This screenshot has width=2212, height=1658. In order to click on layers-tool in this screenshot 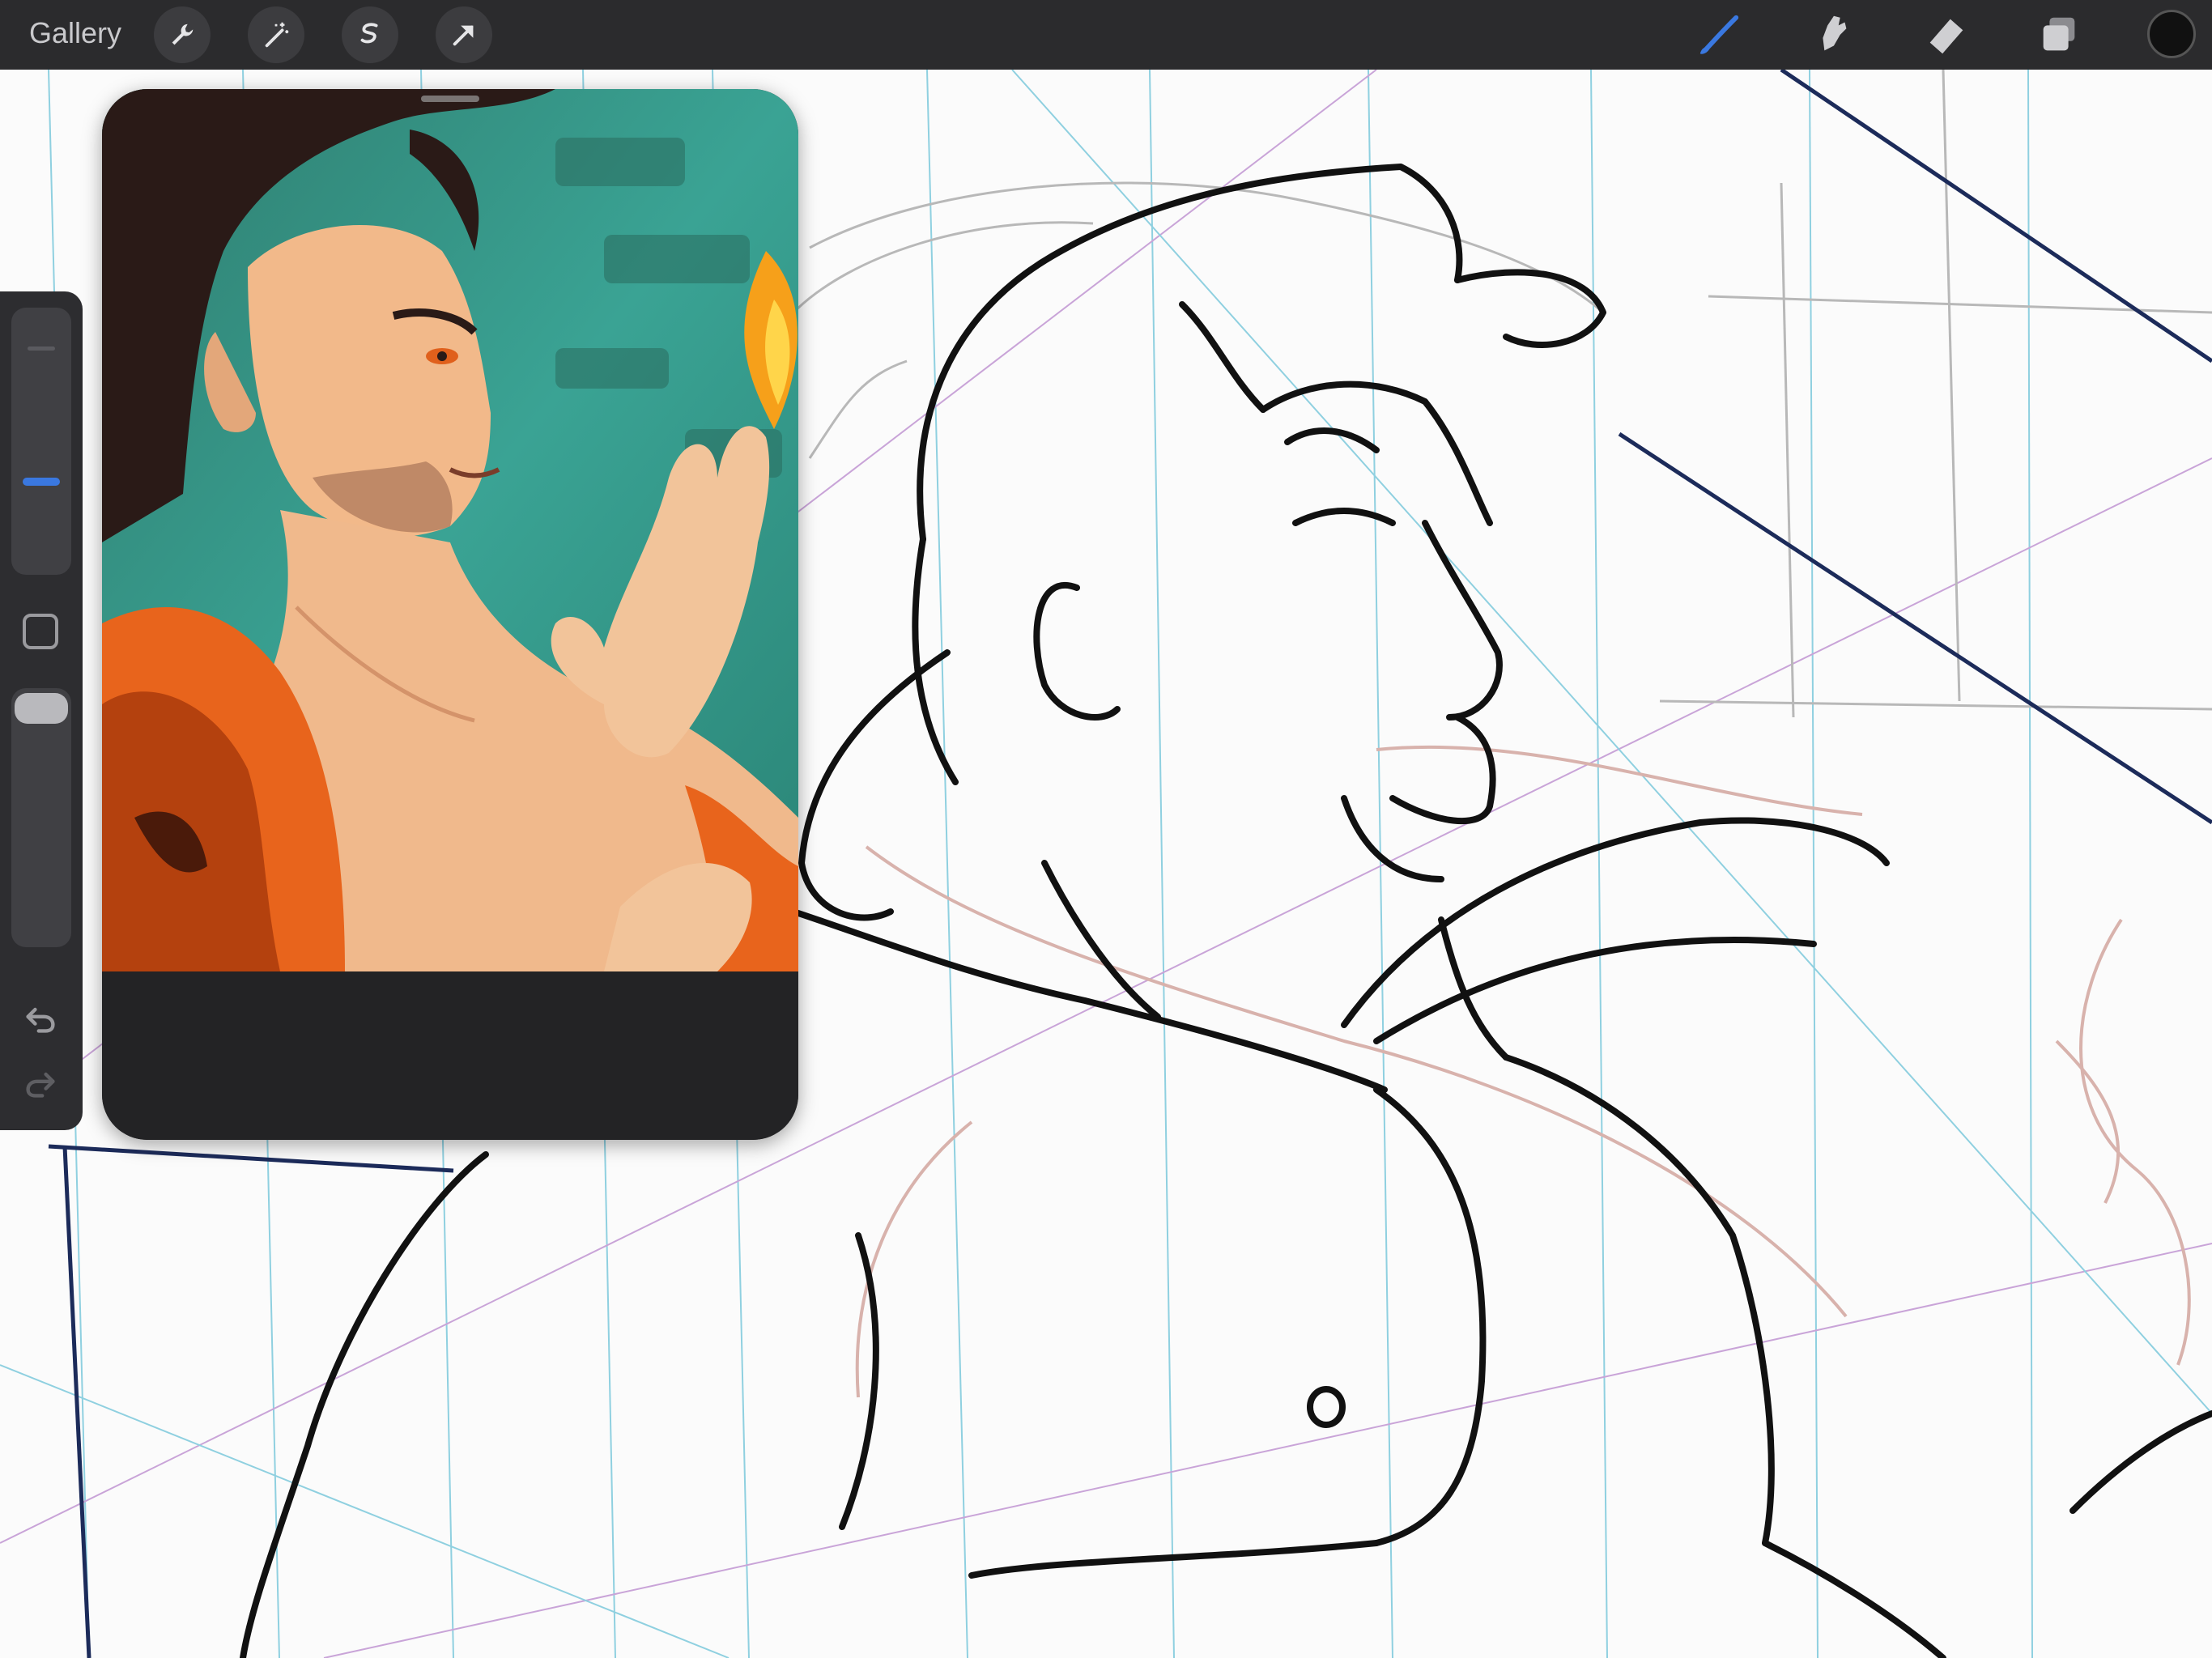, I will do `click(2059, 35)`.